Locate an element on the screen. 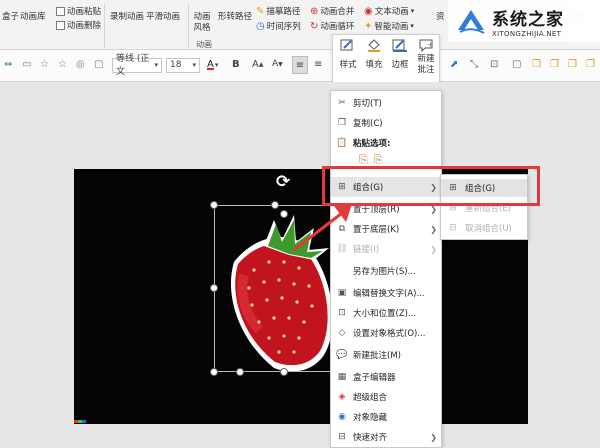  ribbon-anim-lib-label: 动画库 is located at coordinates (33, 17).